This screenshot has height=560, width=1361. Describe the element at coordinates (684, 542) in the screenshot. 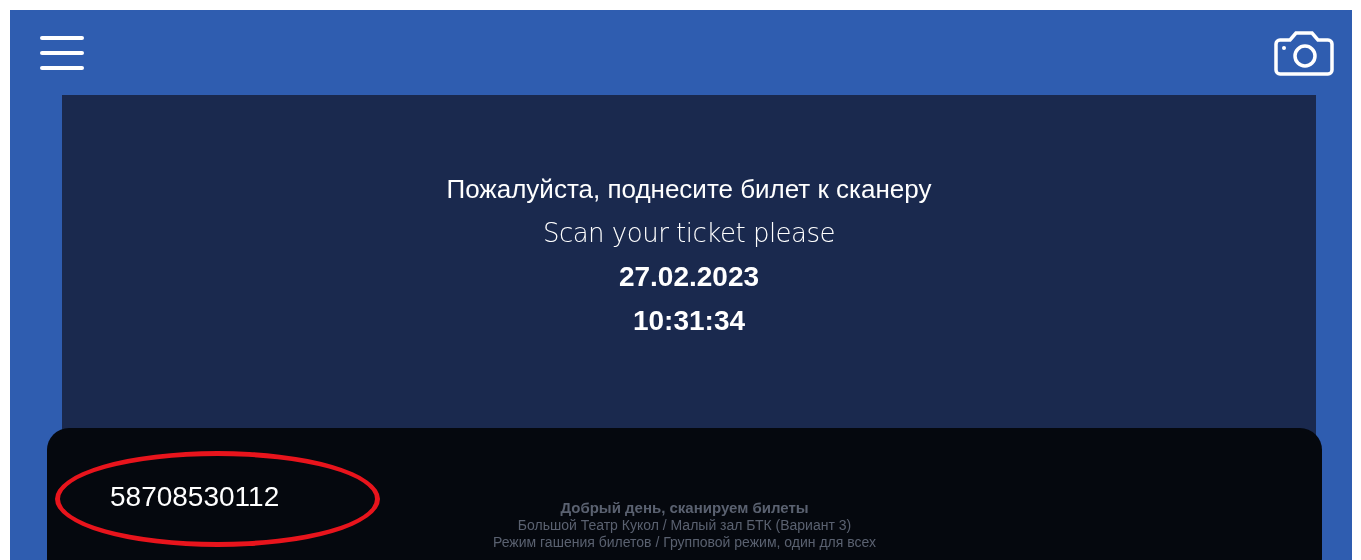

I see `mode-text: Режим гашения билетов / Групповой режим, один для всех` at that location.